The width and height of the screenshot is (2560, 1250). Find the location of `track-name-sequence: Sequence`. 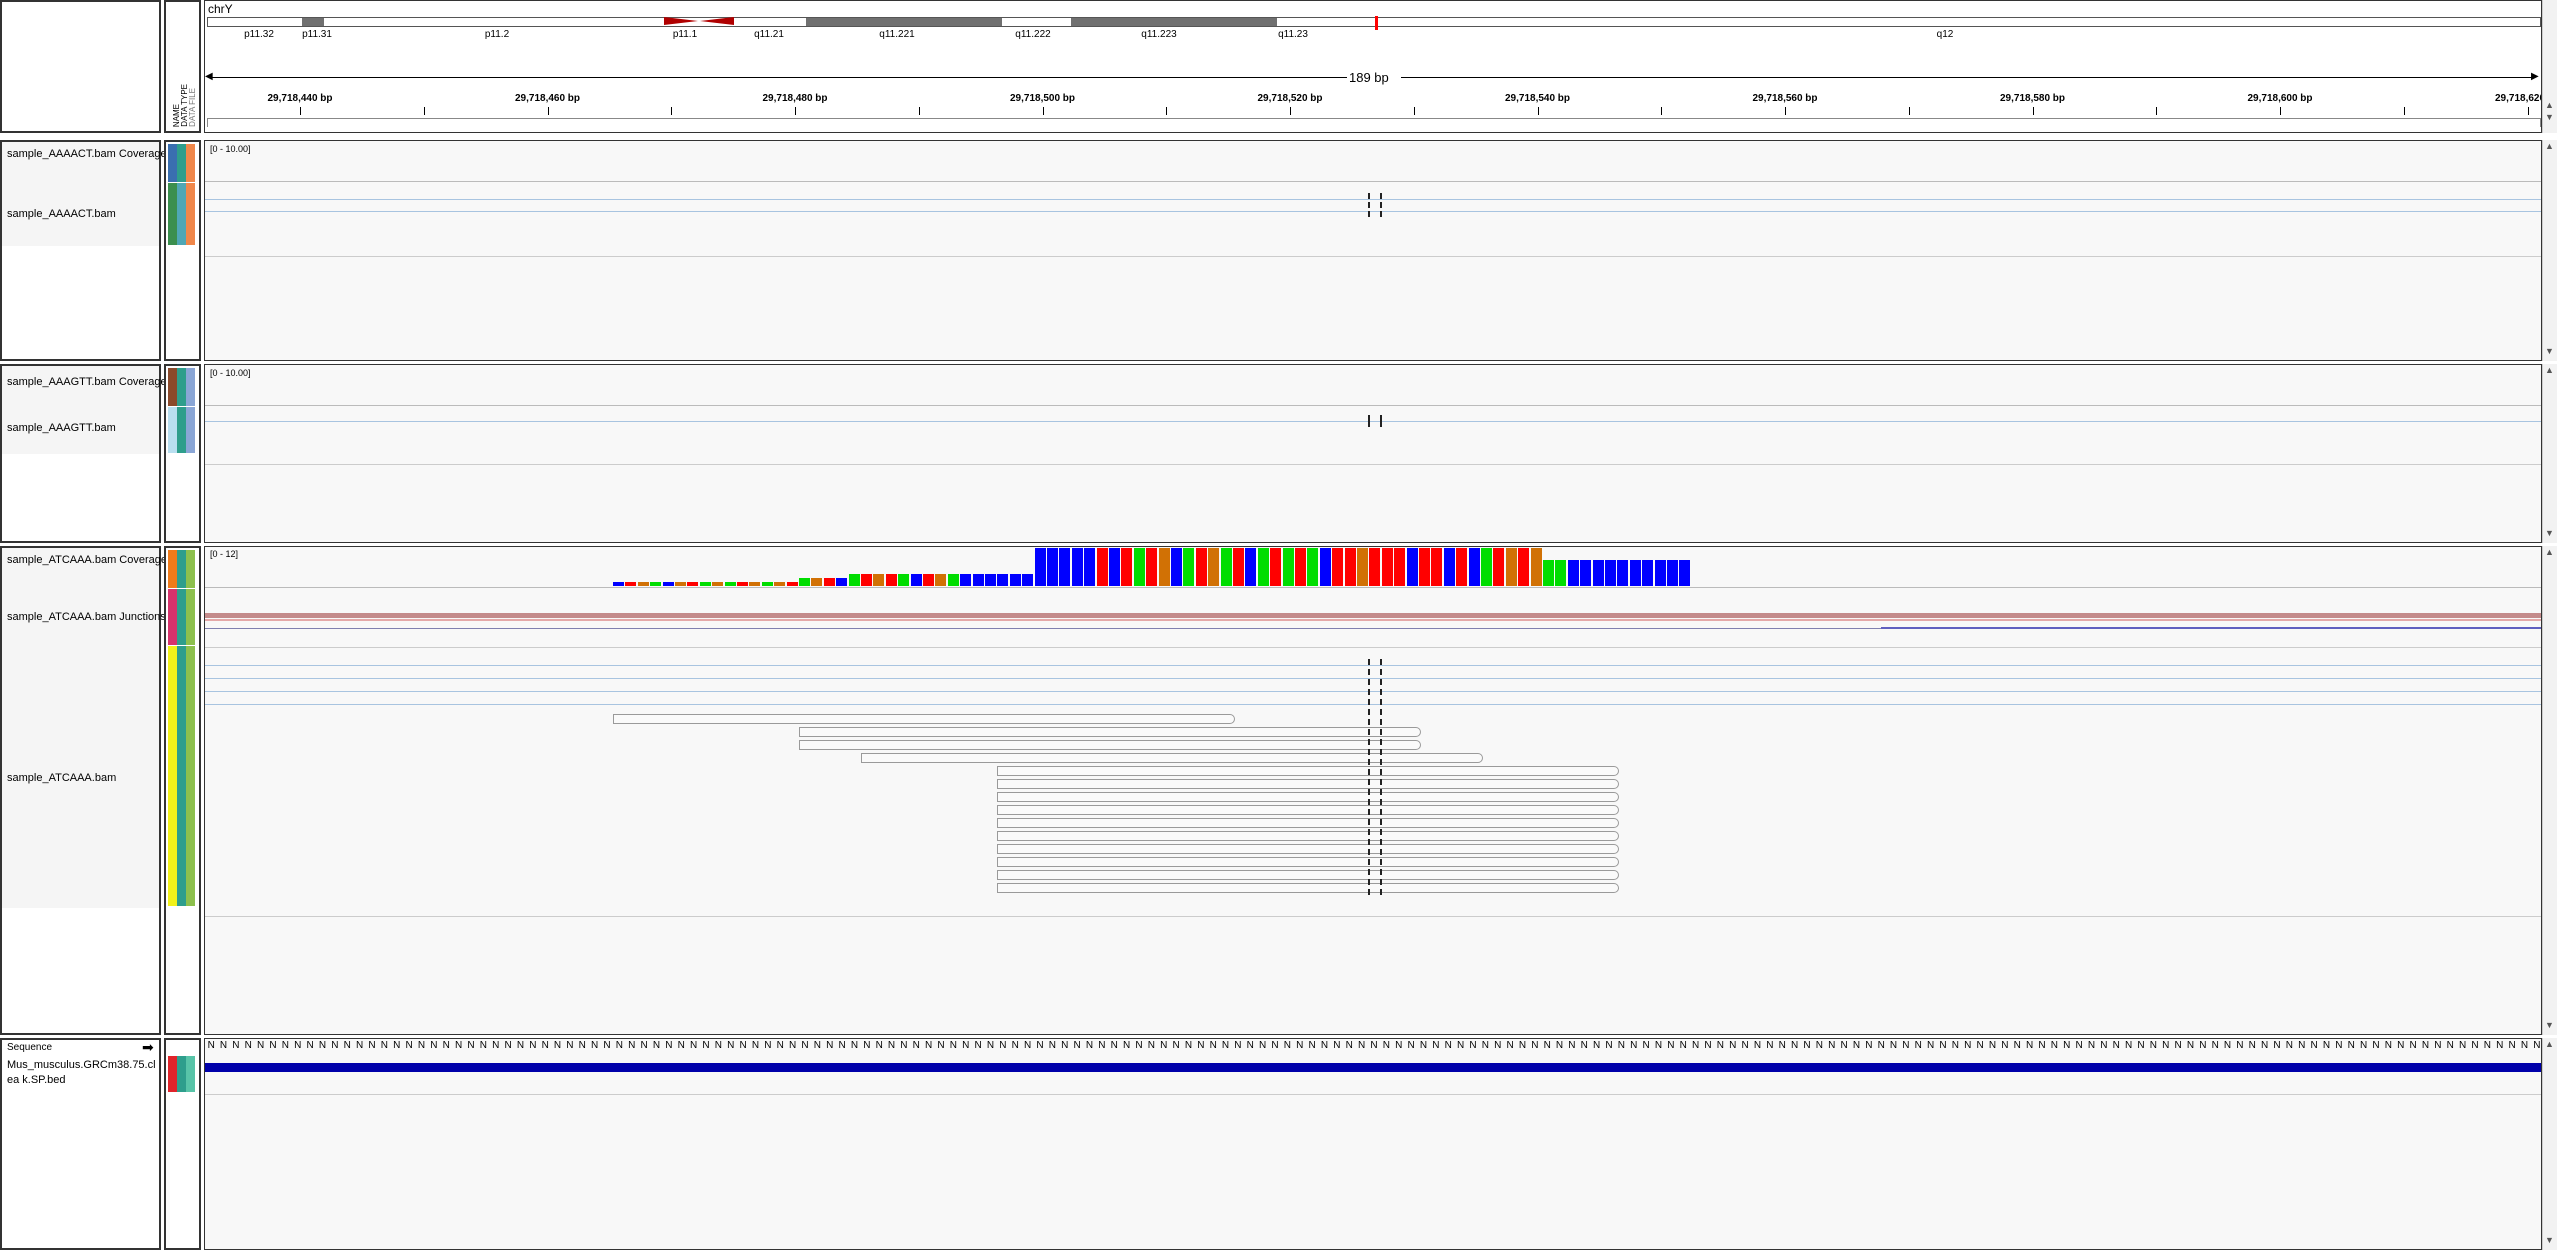

track-name-sequence: Sequence is located at coordinates (29, 1047).